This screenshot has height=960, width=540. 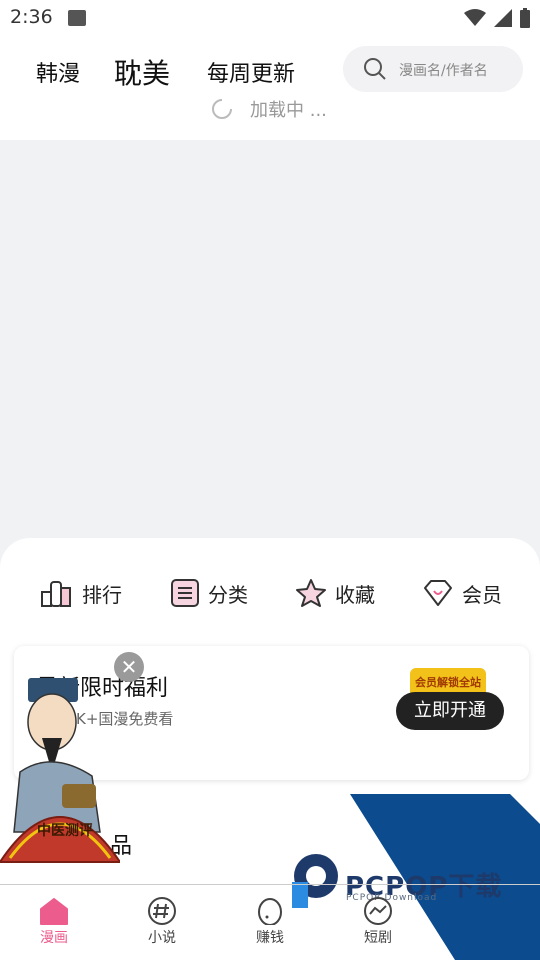 I want to click on search-icon, so click(x=375, y=69).